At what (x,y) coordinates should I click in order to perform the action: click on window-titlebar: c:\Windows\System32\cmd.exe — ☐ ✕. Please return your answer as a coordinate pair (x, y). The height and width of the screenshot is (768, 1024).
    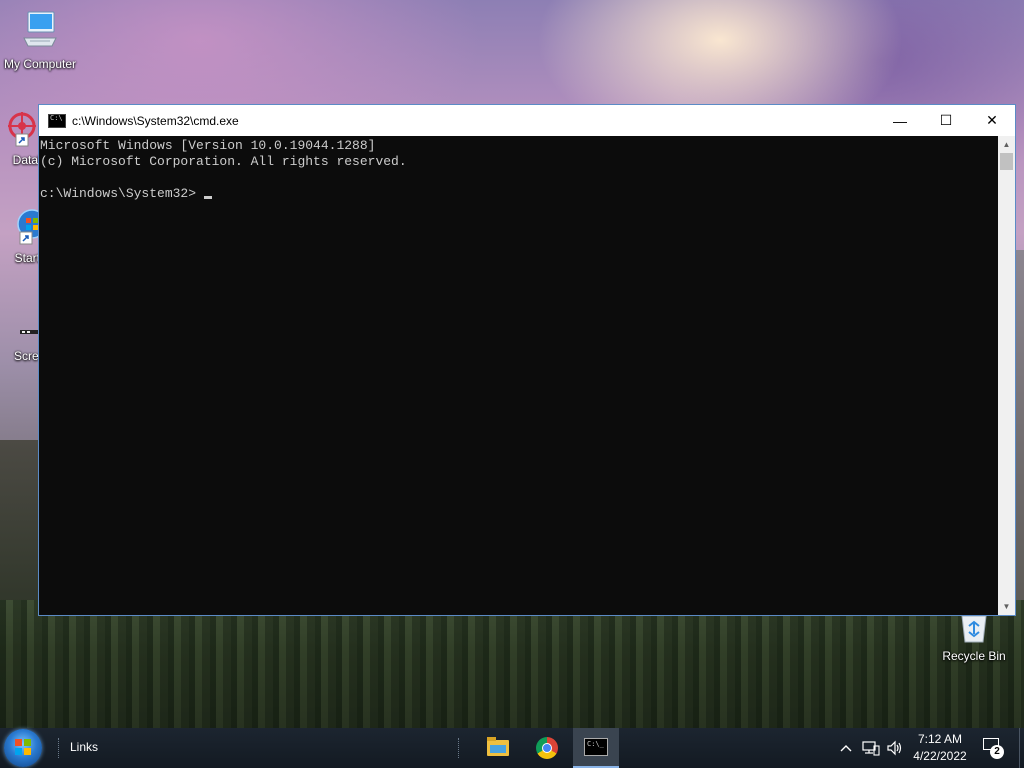
    Looking at the image, I should click on (527, 120).